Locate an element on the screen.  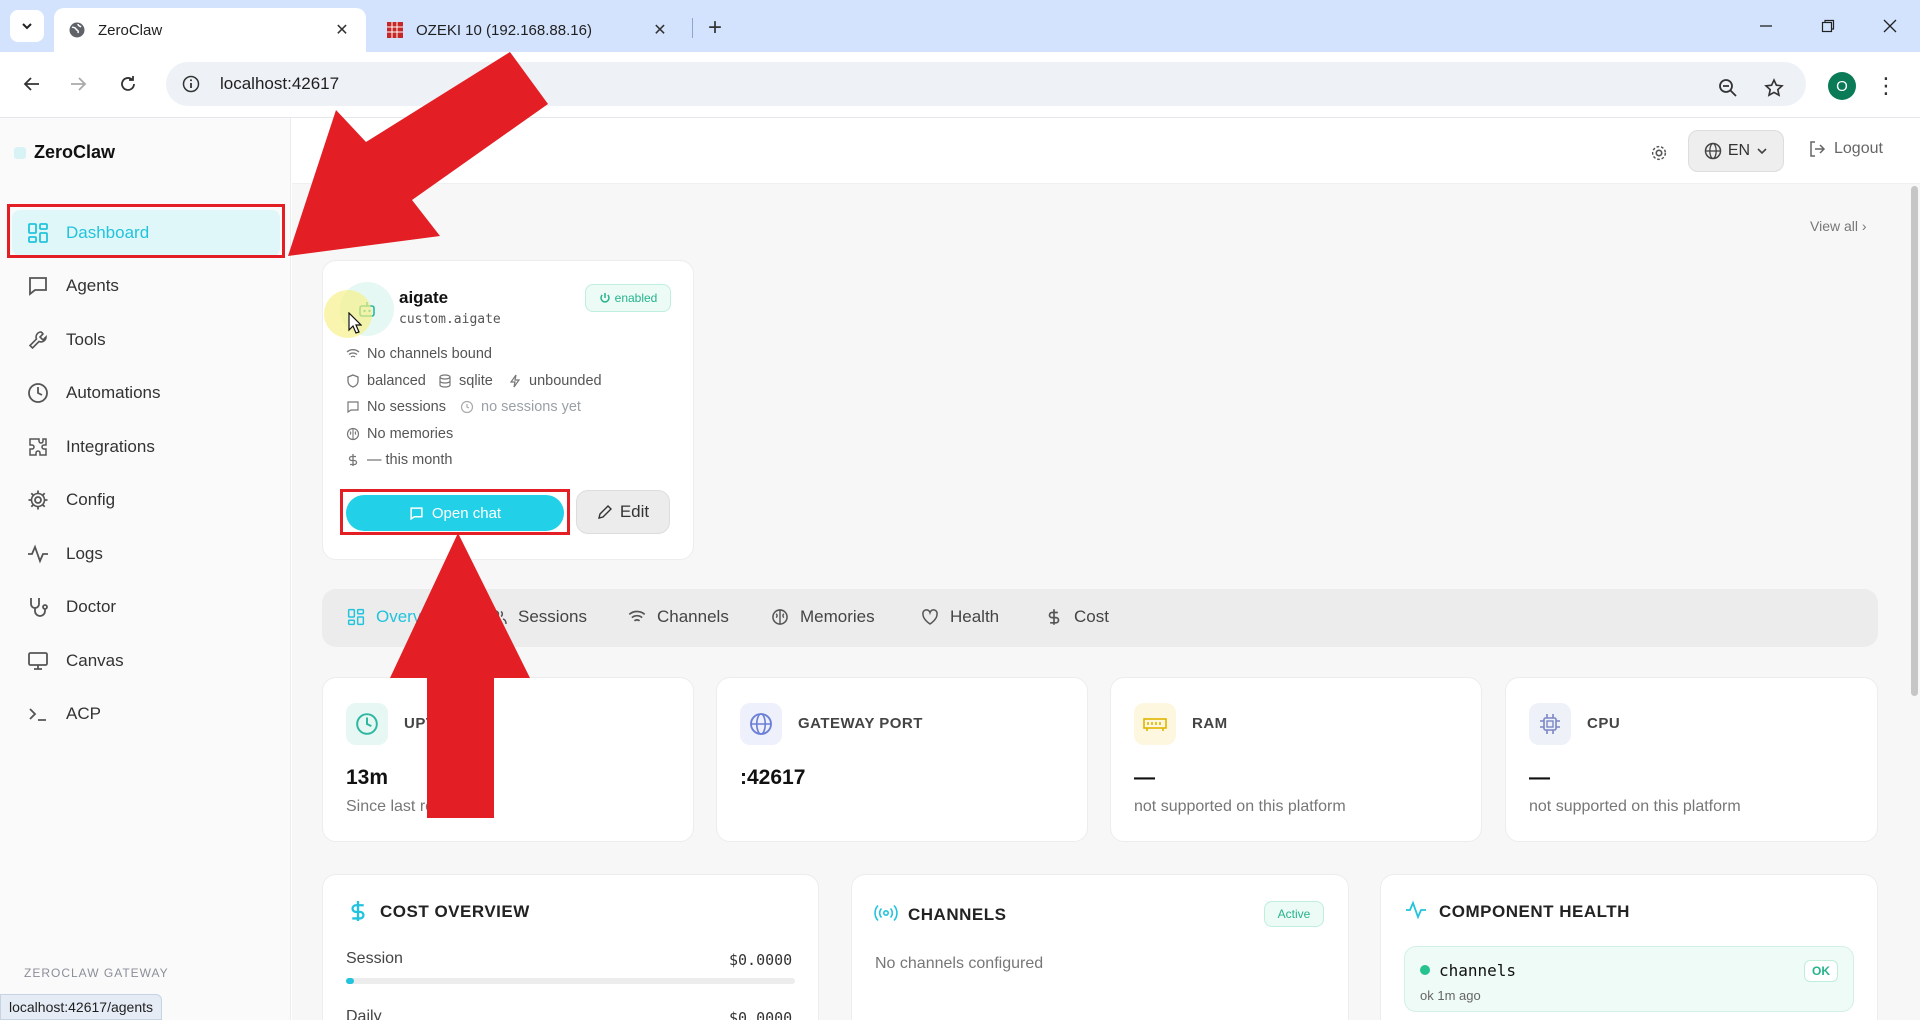
sidebar-item-label: Canvas is located at coordinates (95, 660).